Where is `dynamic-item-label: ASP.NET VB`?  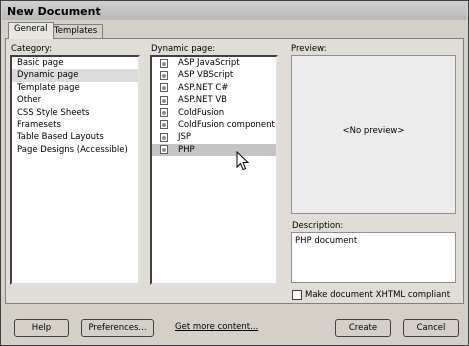
dynamic-item-label: ASP.NET VB is located at coordinates (202, 100).